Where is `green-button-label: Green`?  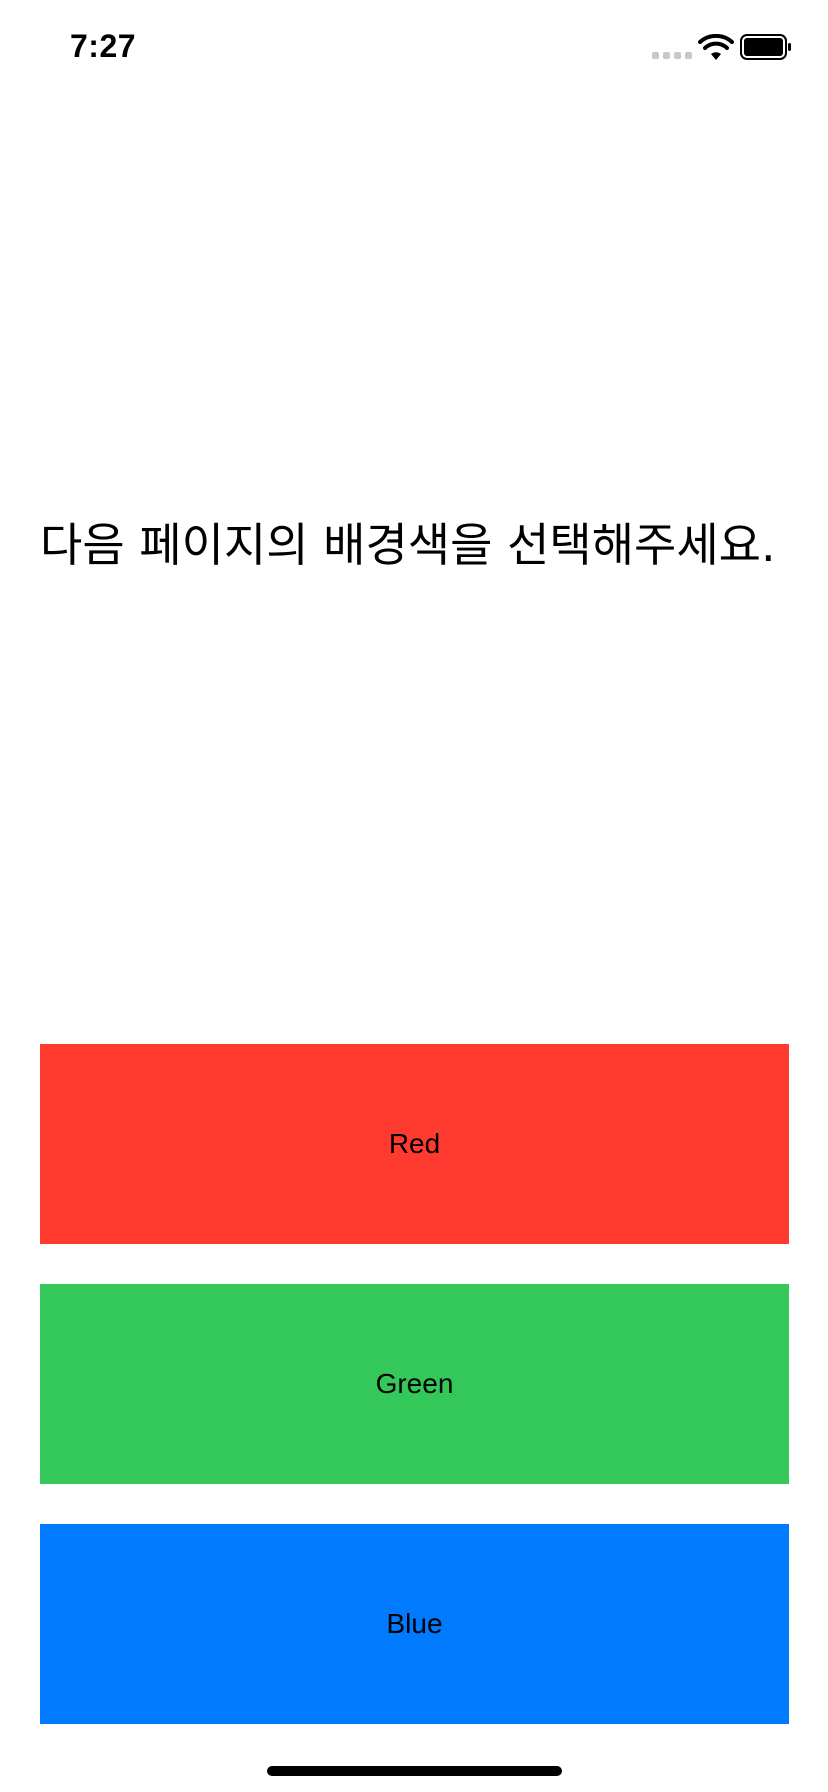
green-button-label: Green is located at coordinates (414, 1383).